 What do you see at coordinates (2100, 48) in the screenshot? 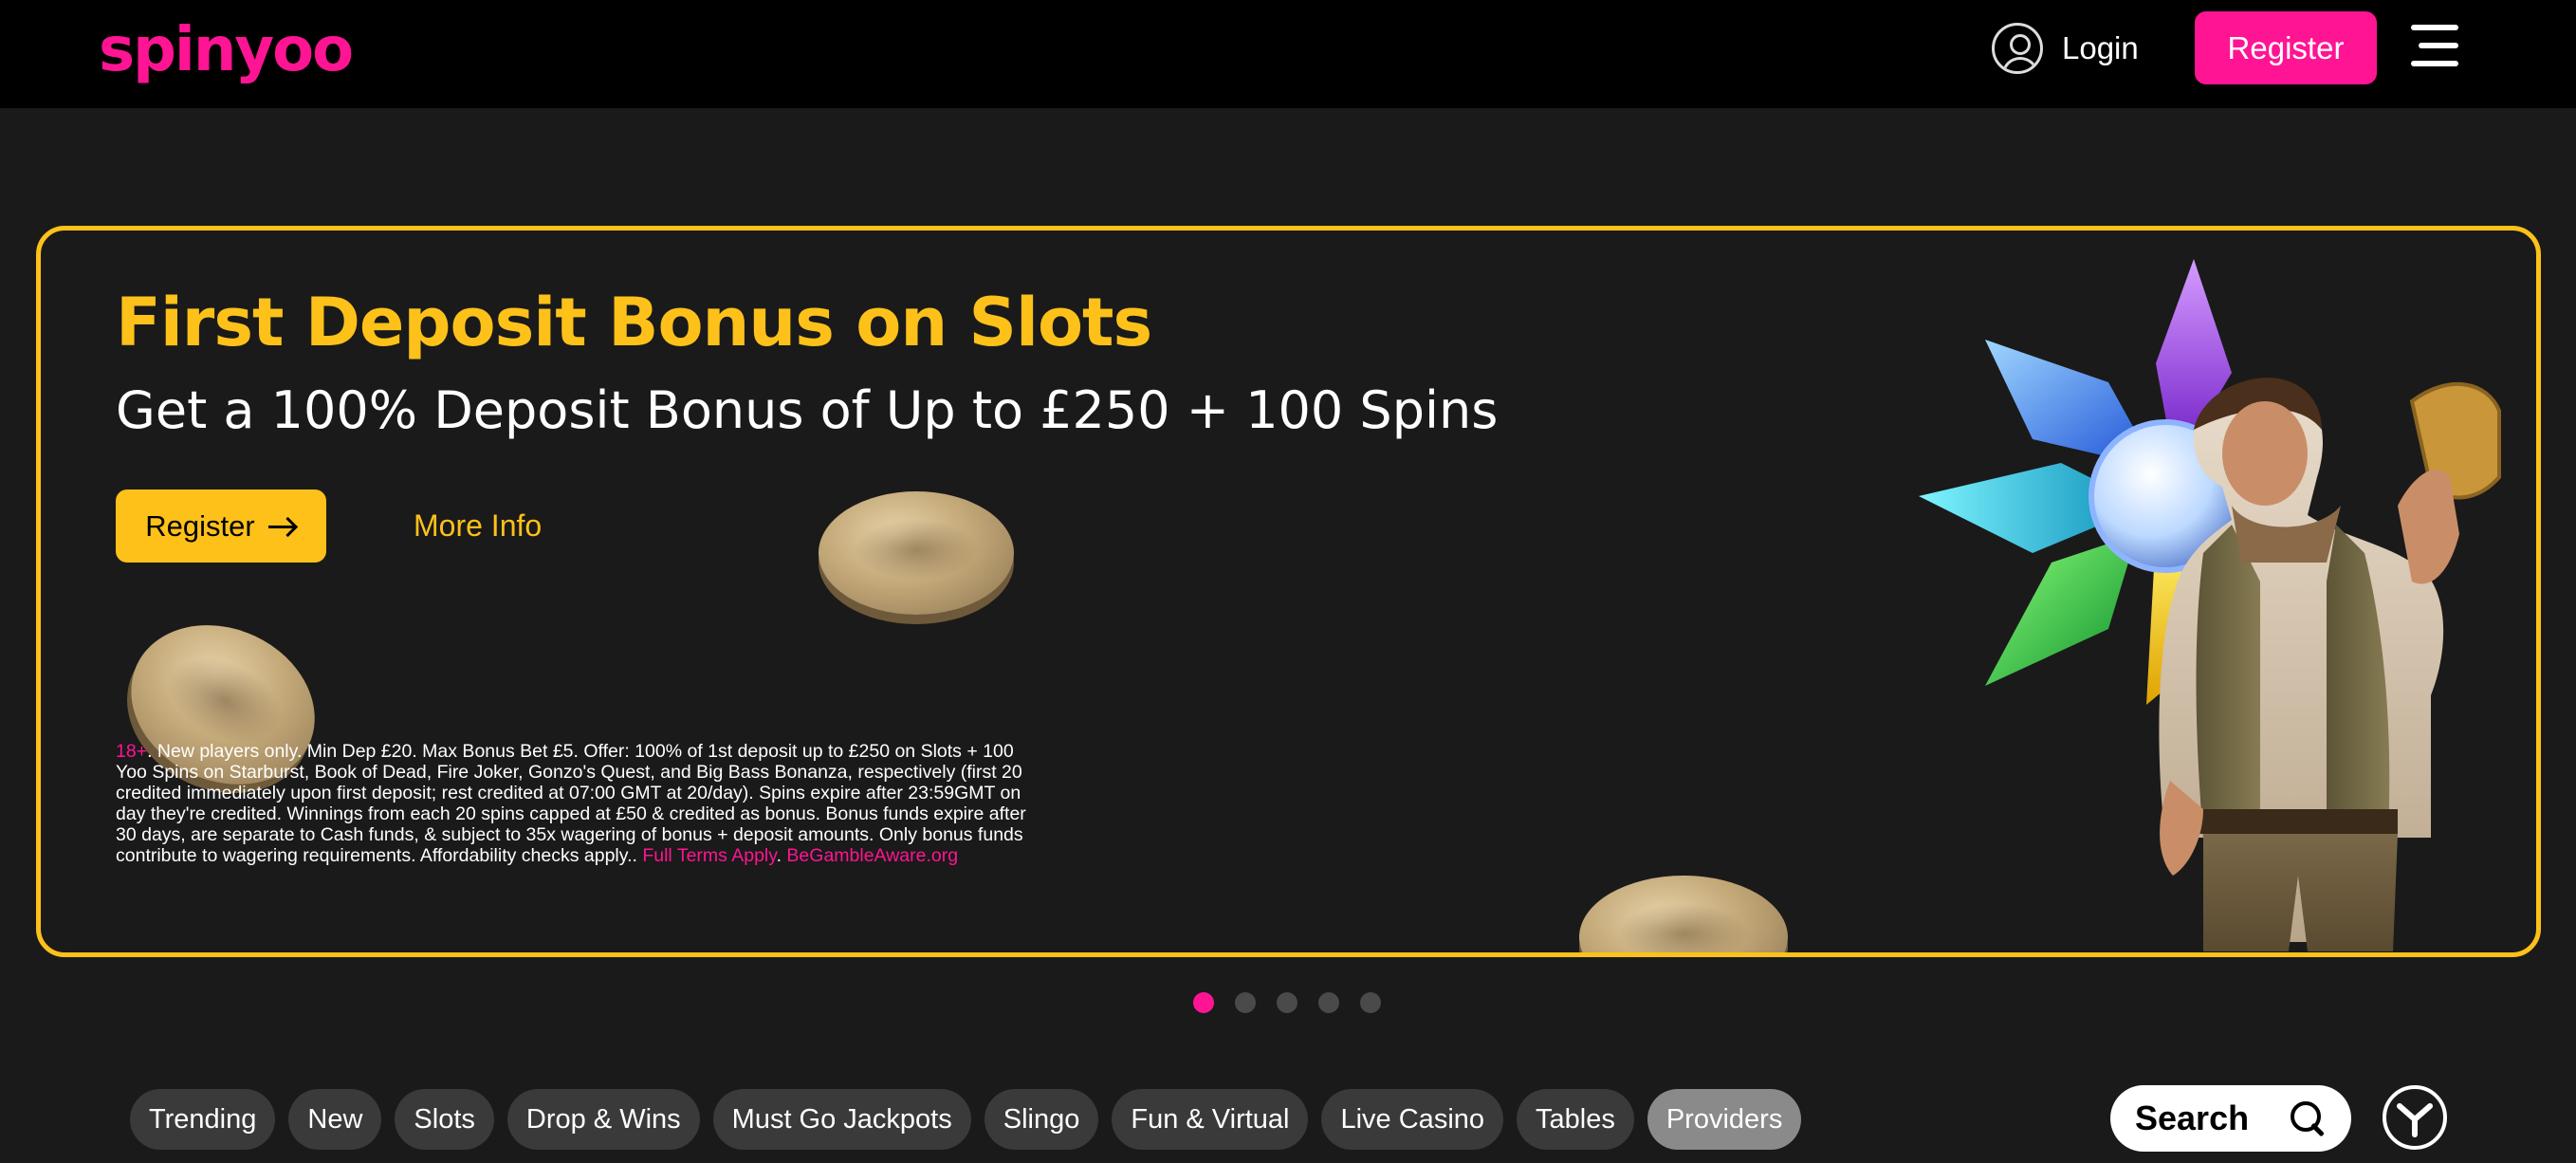
I see `login-label: Login` at bounding box center [2100, 48].